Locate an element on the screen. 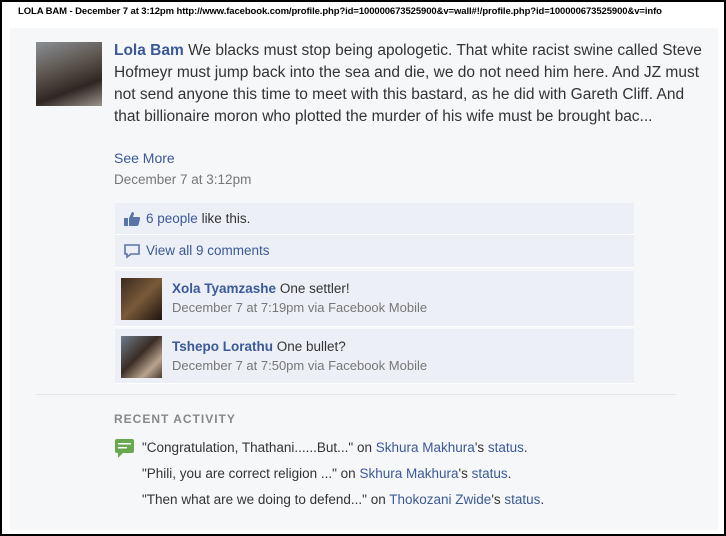  likes-text: 6 people like this. is located at coordinates (198, 218).